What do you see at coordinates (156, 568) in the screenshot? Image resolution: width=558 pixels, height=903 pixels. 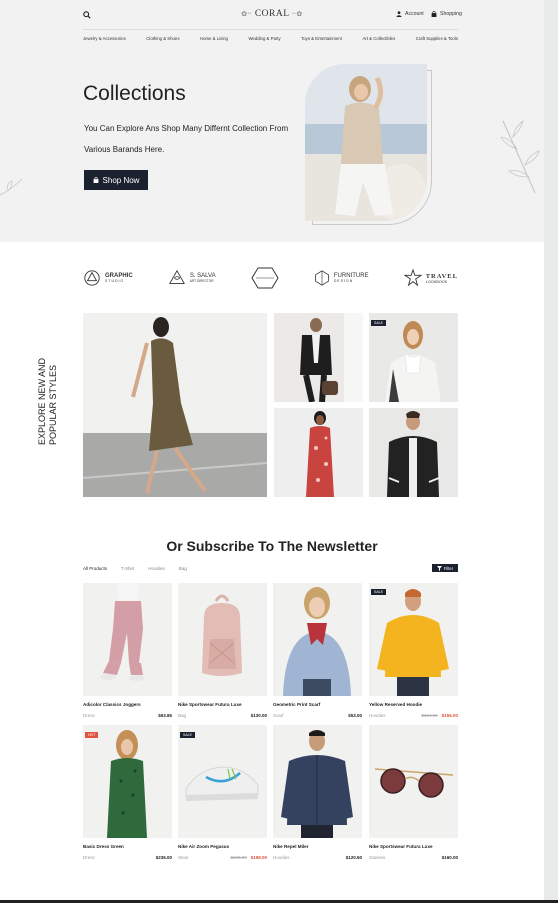 I see `tab-hoodies: Hoodies` at bounding box center [156, 568].